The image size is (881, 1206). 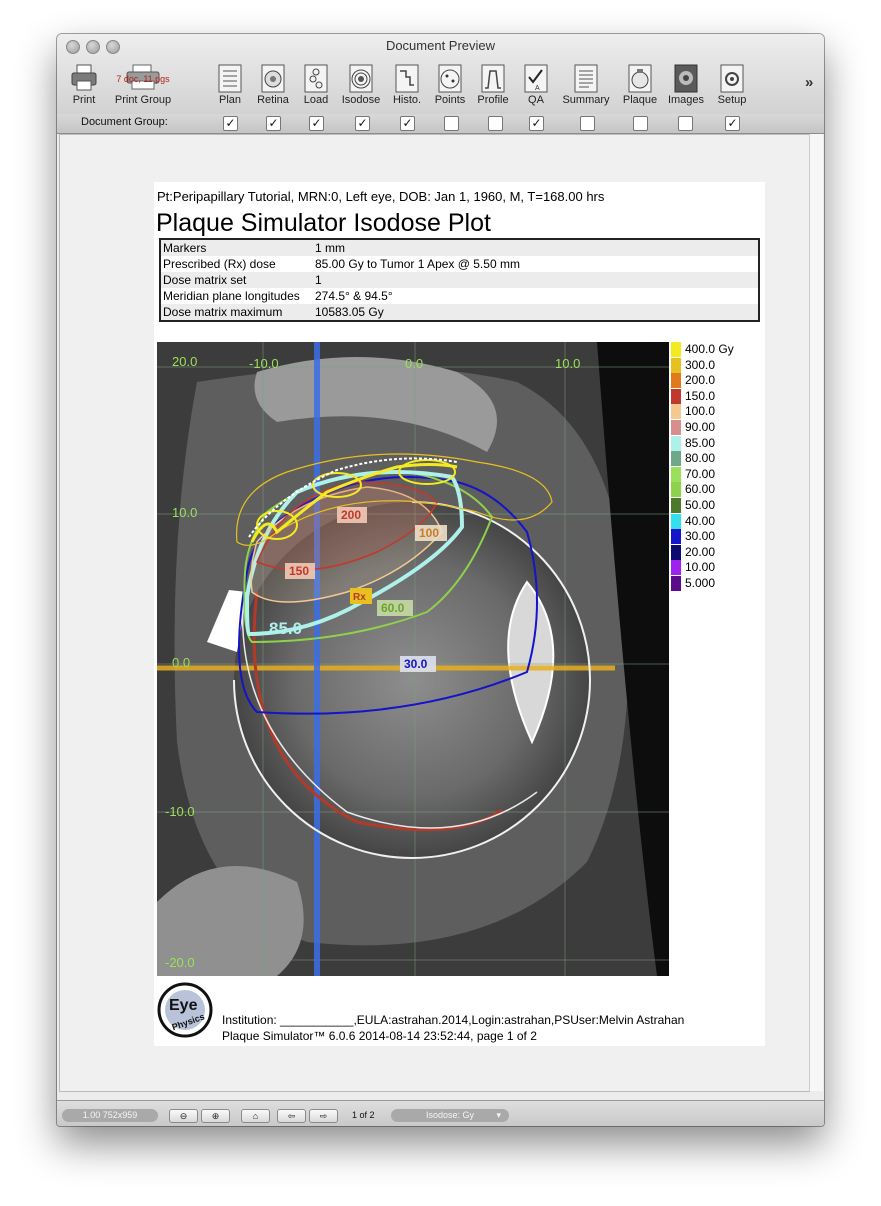 I want to click on profile-icon, so click(x=493, y=78).